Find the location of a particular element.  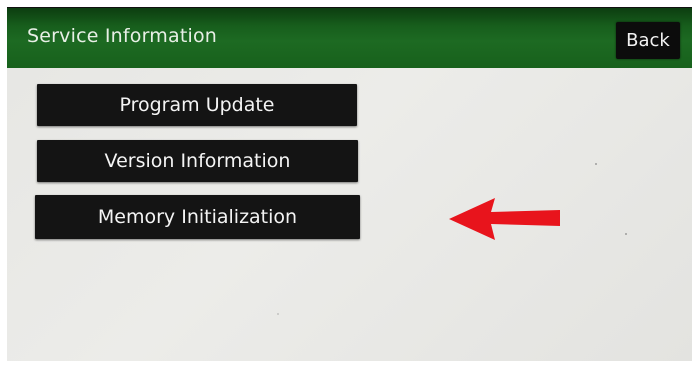

back-button: Back is located at coordinates (648, 40).